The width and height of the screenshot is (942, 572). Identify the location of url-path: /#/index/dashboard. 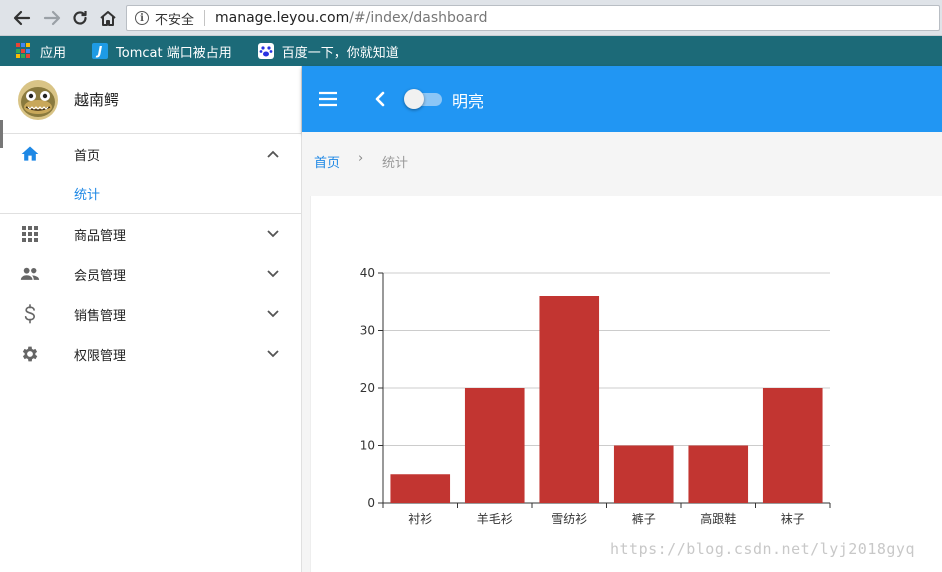
(418, 18).